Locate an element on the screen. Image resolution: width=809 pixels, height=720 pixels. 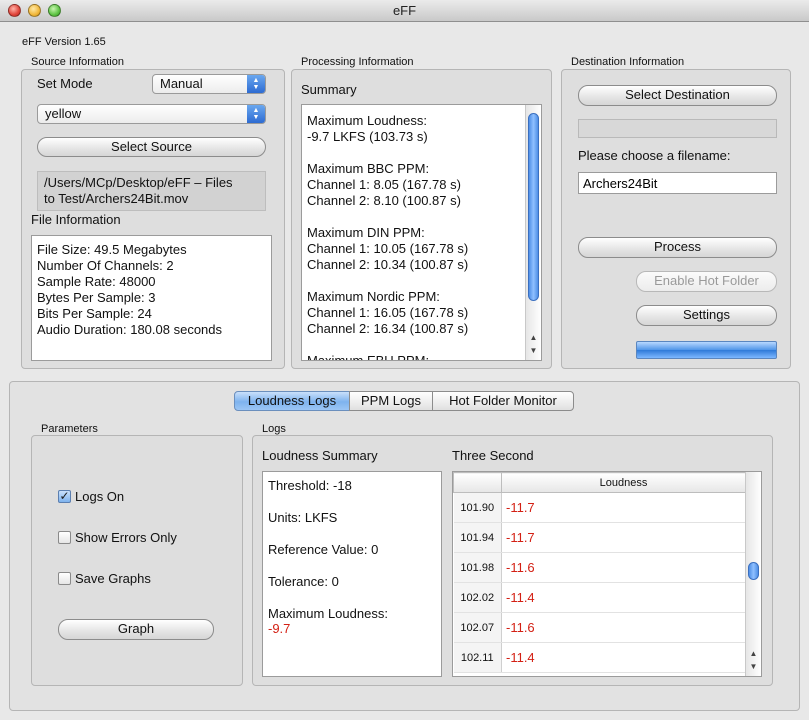
set-mode-label: Set Mode is located at coordinates (65, 83).